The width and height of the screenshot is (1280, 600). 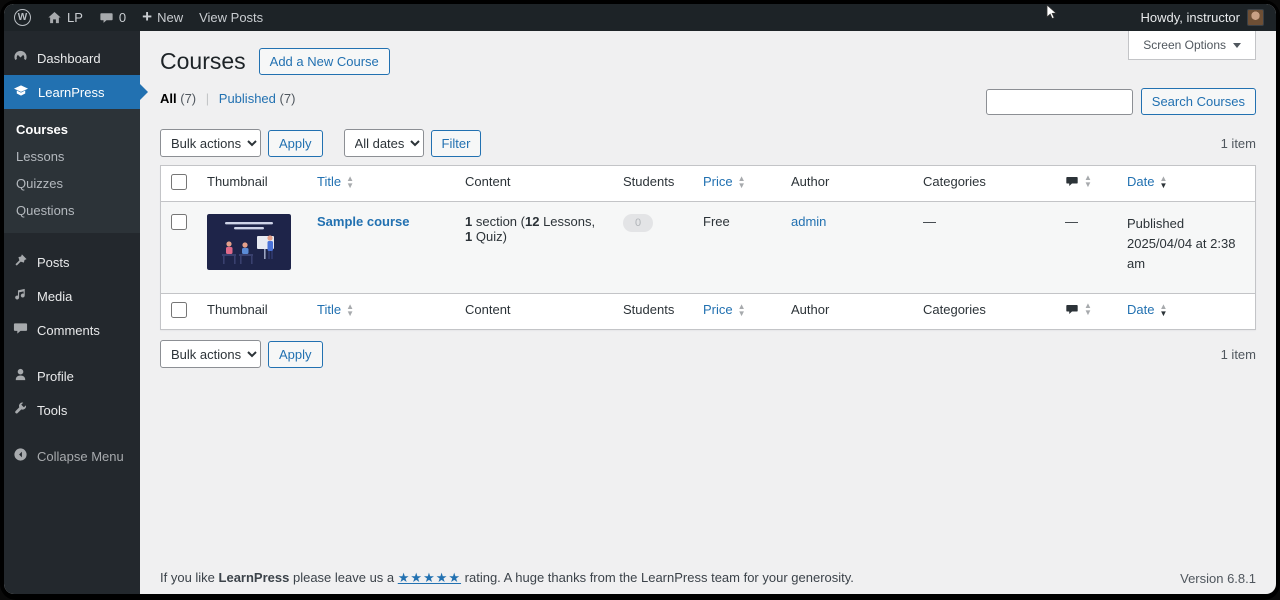 I want to click on submenu-item-lessons: Lessons, so click(x=72, y=156).